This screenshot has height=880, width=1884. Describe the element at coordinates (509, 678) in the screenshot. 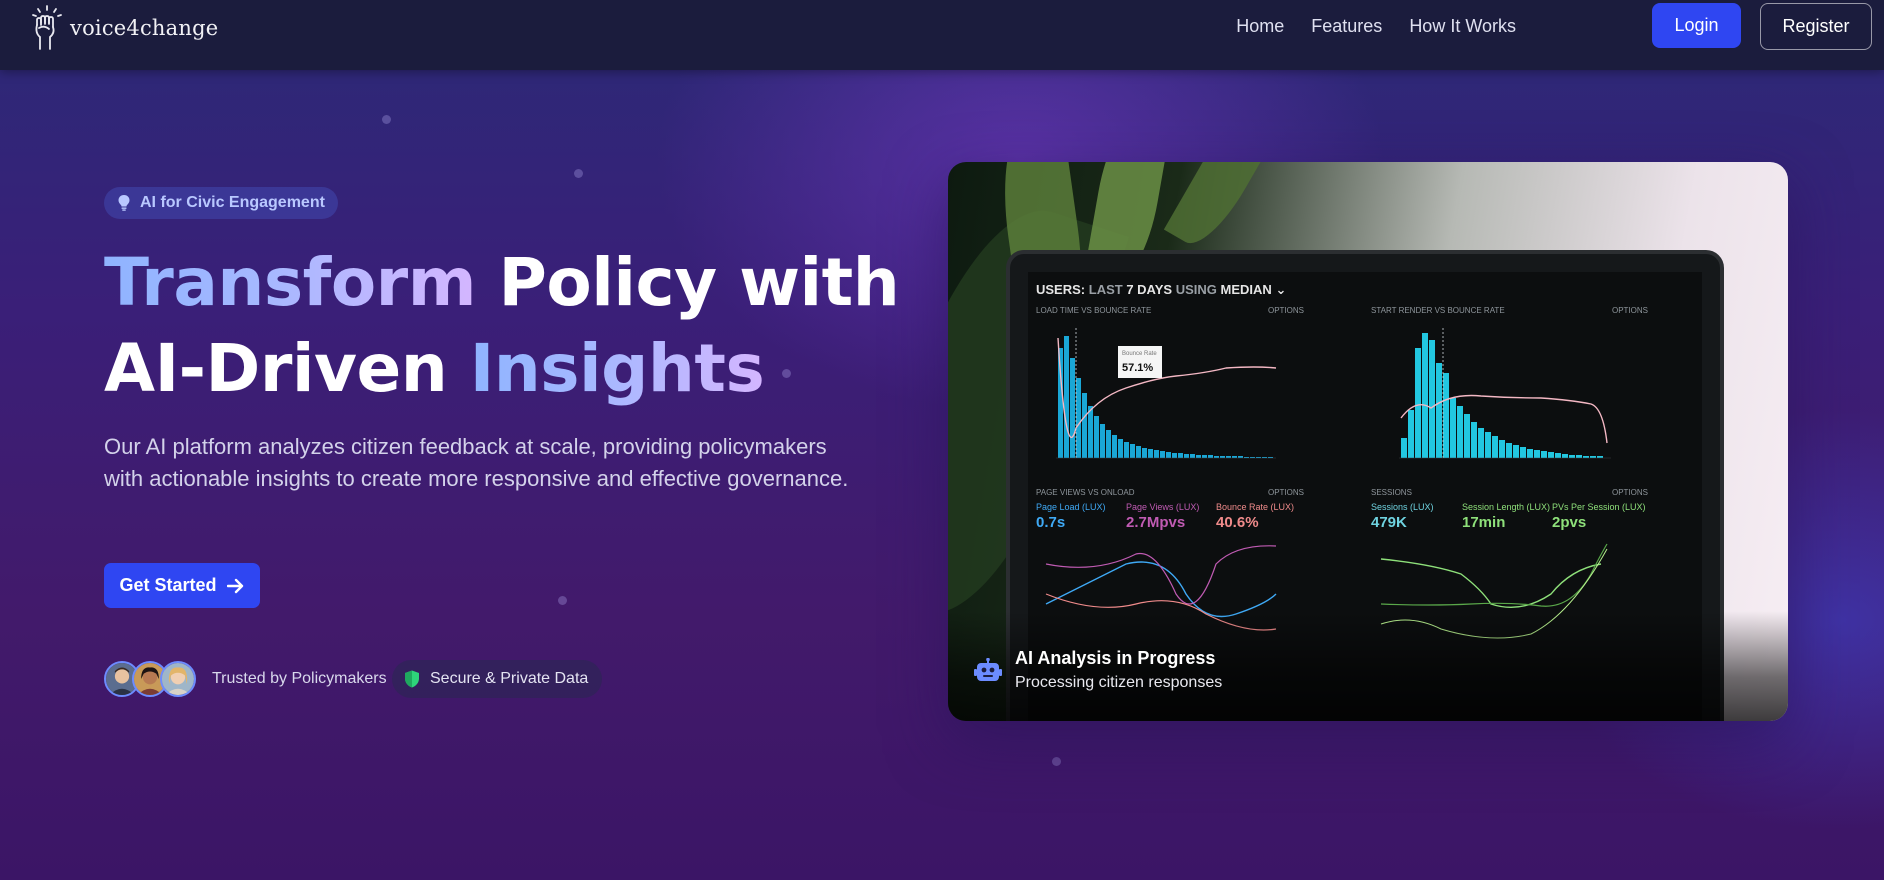

I see `secure-label: Secure & Private Data` at that location.